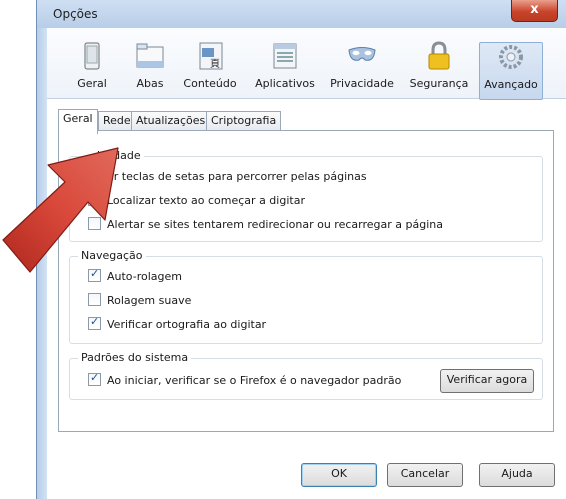 The image size is (566, 499). What do you see at coordinates (511, 57) in the screenshot?
I see `gears-icon` at bounding box center [511, 57].